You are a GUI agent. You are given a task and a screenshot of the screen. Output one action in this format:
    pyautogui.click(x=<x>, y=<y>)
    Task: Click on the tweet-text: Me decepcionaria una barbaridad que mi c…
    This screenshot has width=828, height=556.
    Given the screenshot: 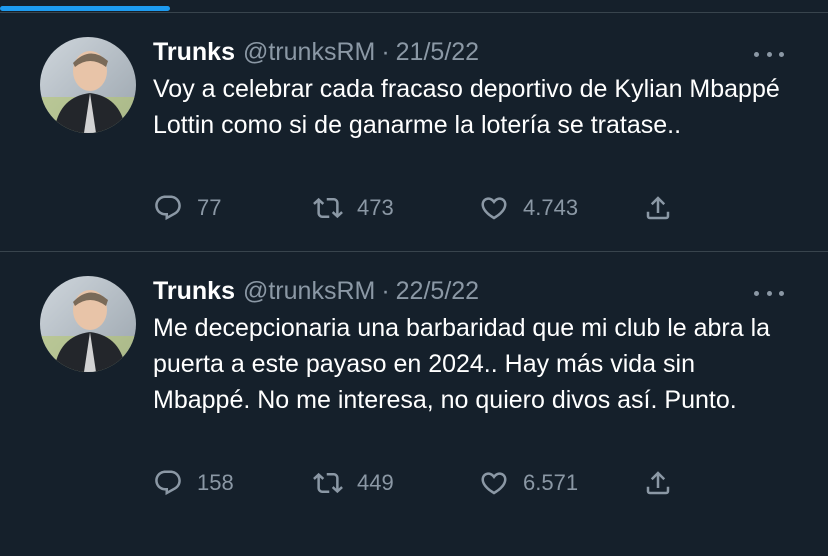 What is the action you would take?
    pyautogui.click(x=462, y=364)
    